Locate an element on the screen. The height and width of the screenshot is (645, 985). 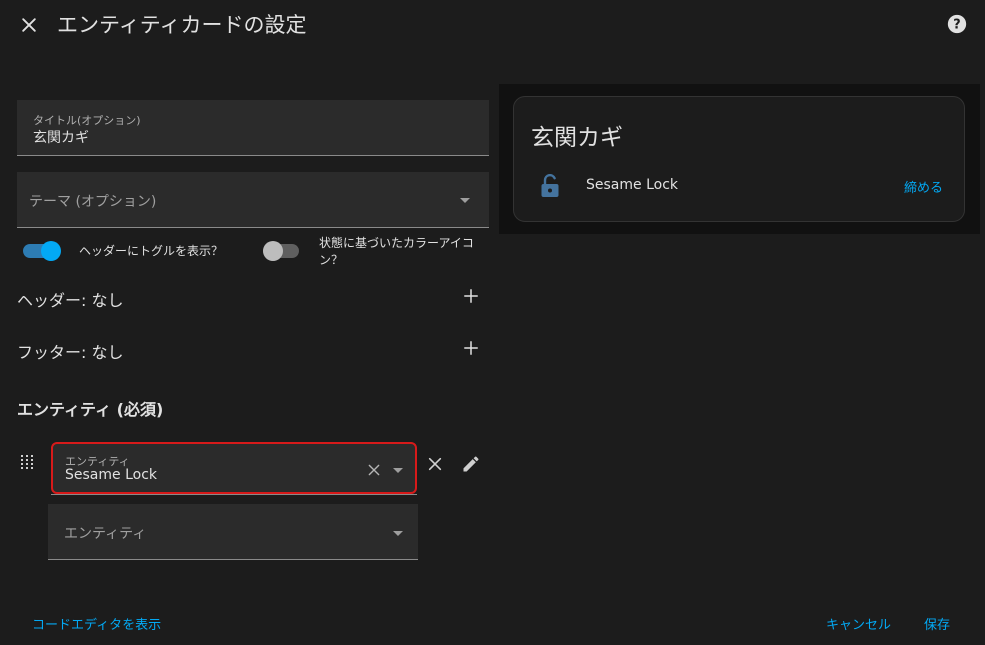
lock-action-button: 締める is located at coordinates (923, 186).